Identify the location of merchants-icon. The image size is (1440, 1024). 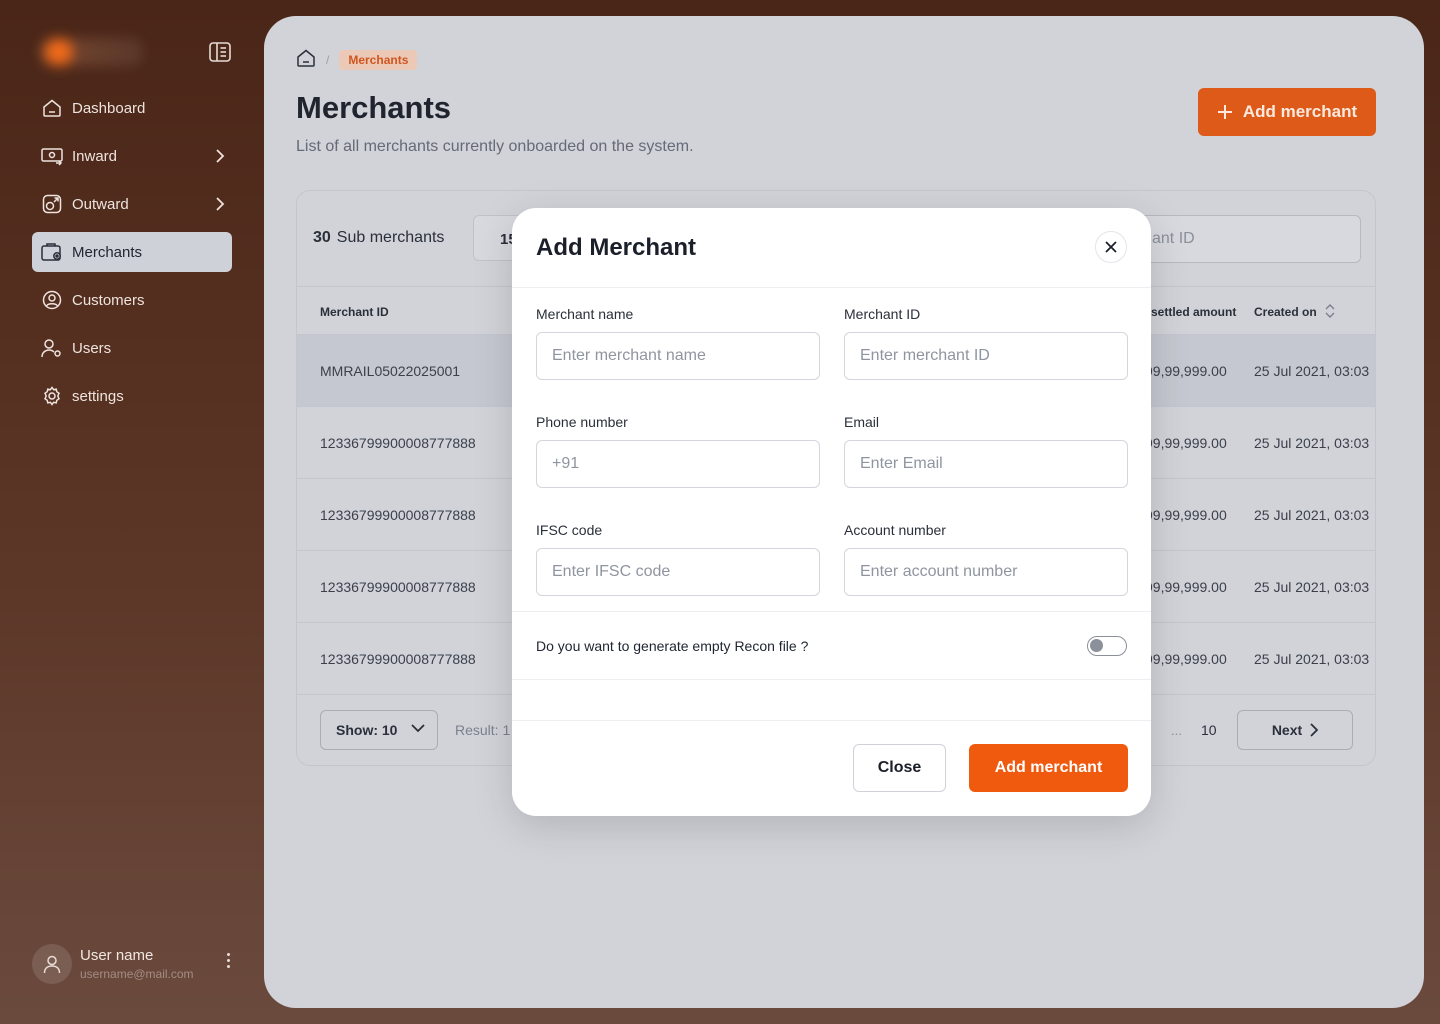
(52, 252).